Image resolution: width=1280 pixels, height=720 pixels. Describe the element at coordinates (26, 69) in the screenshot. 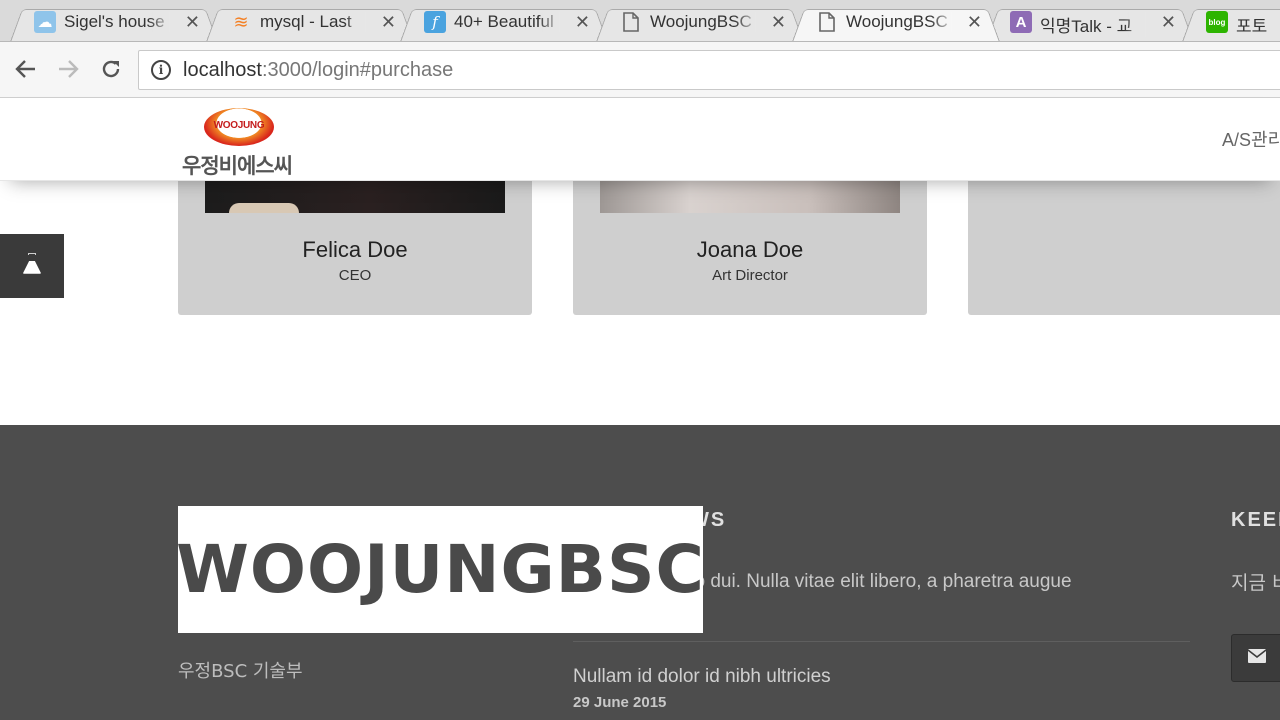

I see `back-arrow-icon` at that location.